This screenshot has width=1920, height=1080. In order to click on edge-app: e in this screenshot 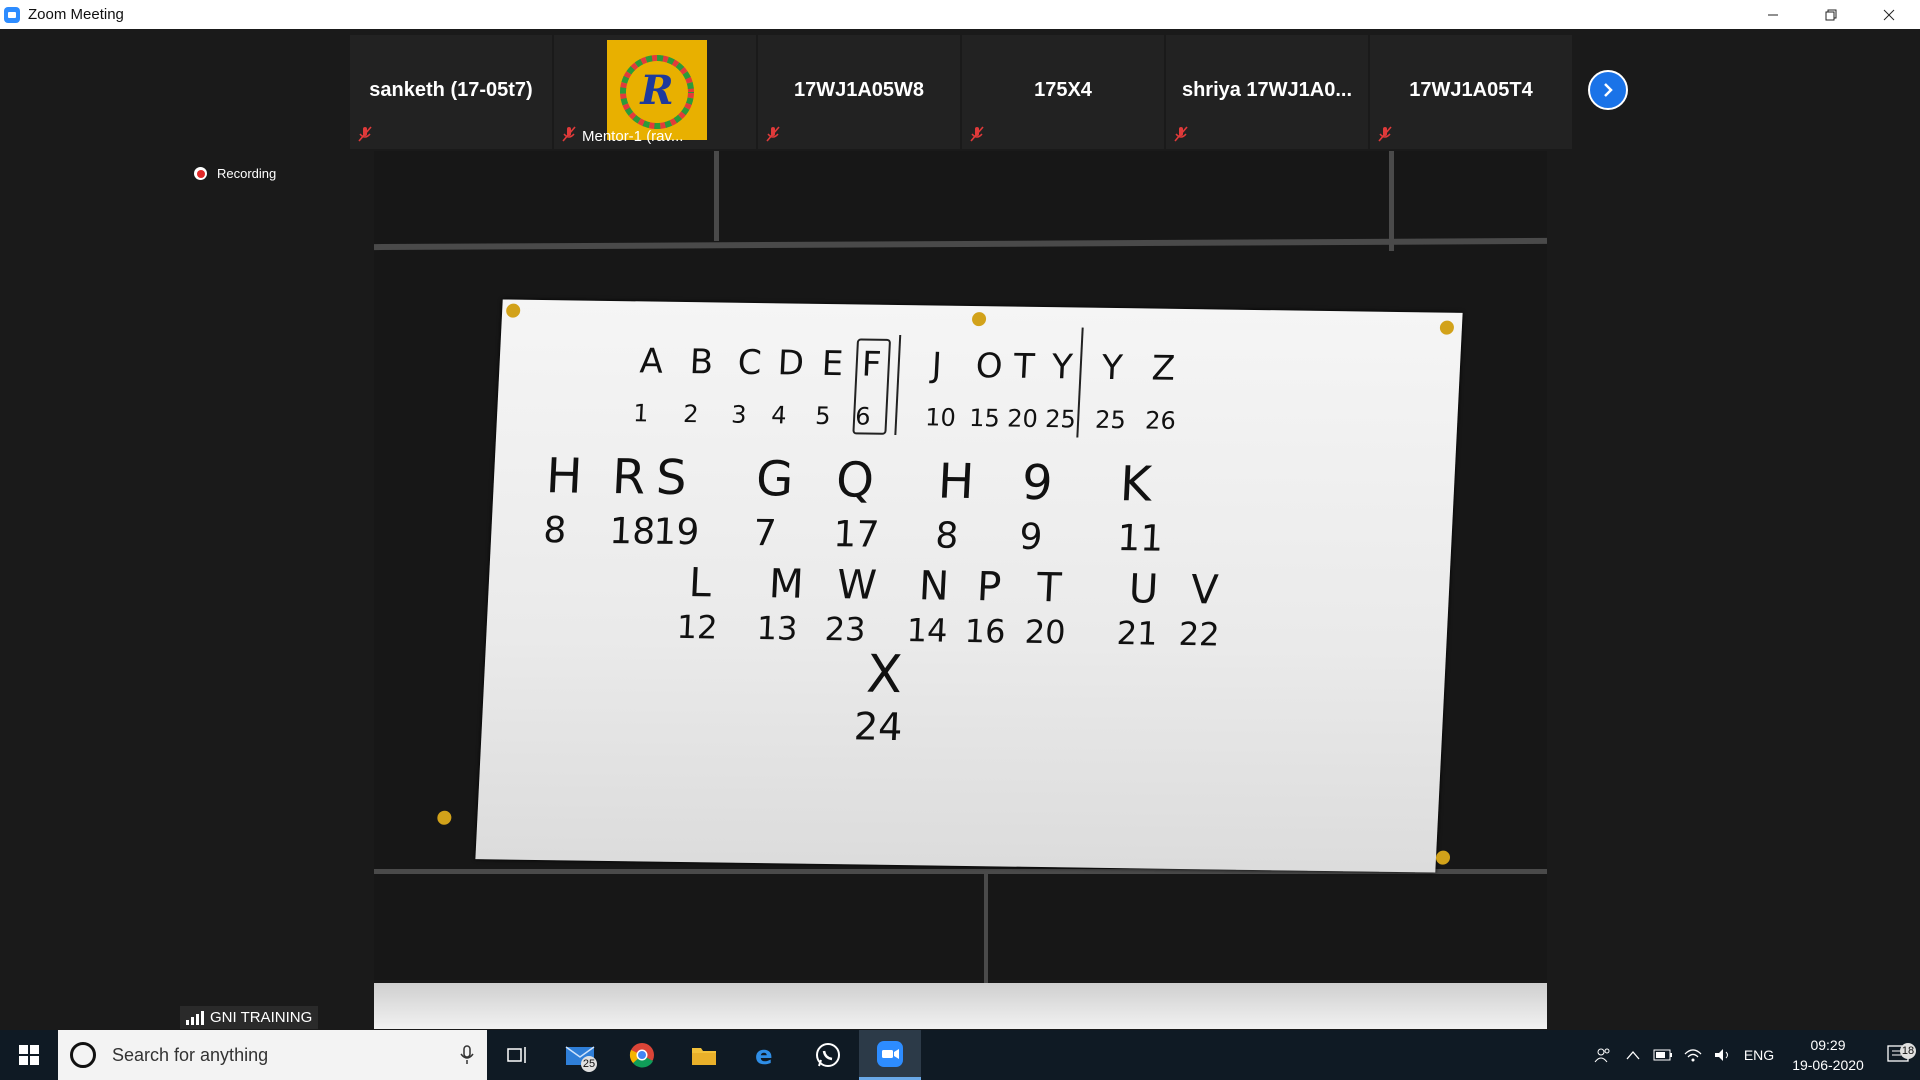, I will do `click(766, 1055)`.